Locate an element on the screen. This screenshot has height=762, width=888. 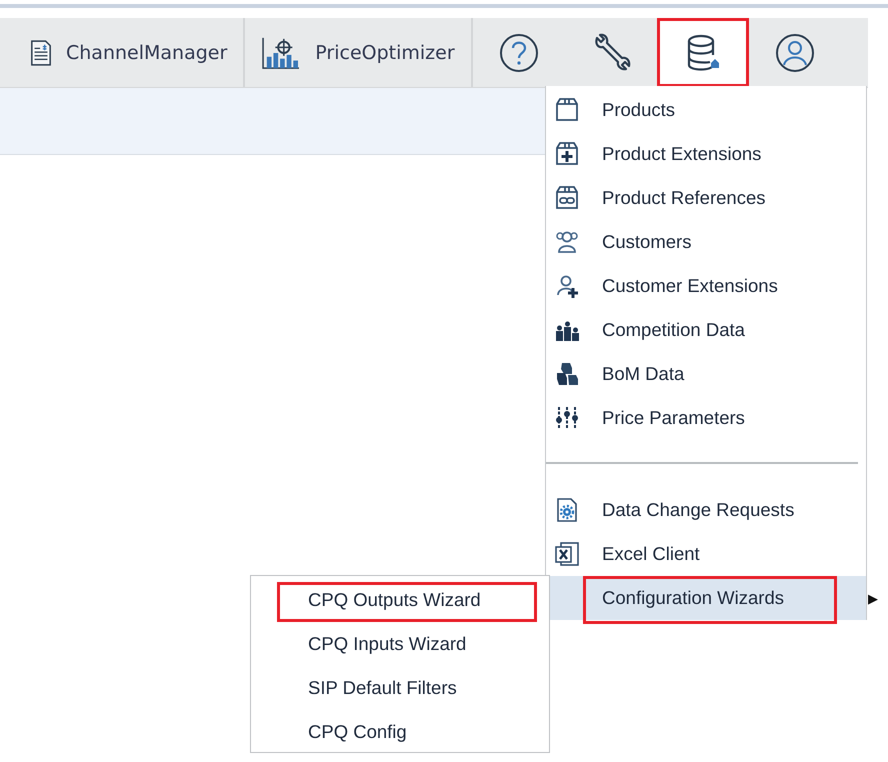
sliders-icon is located at coordinates (567, 418).